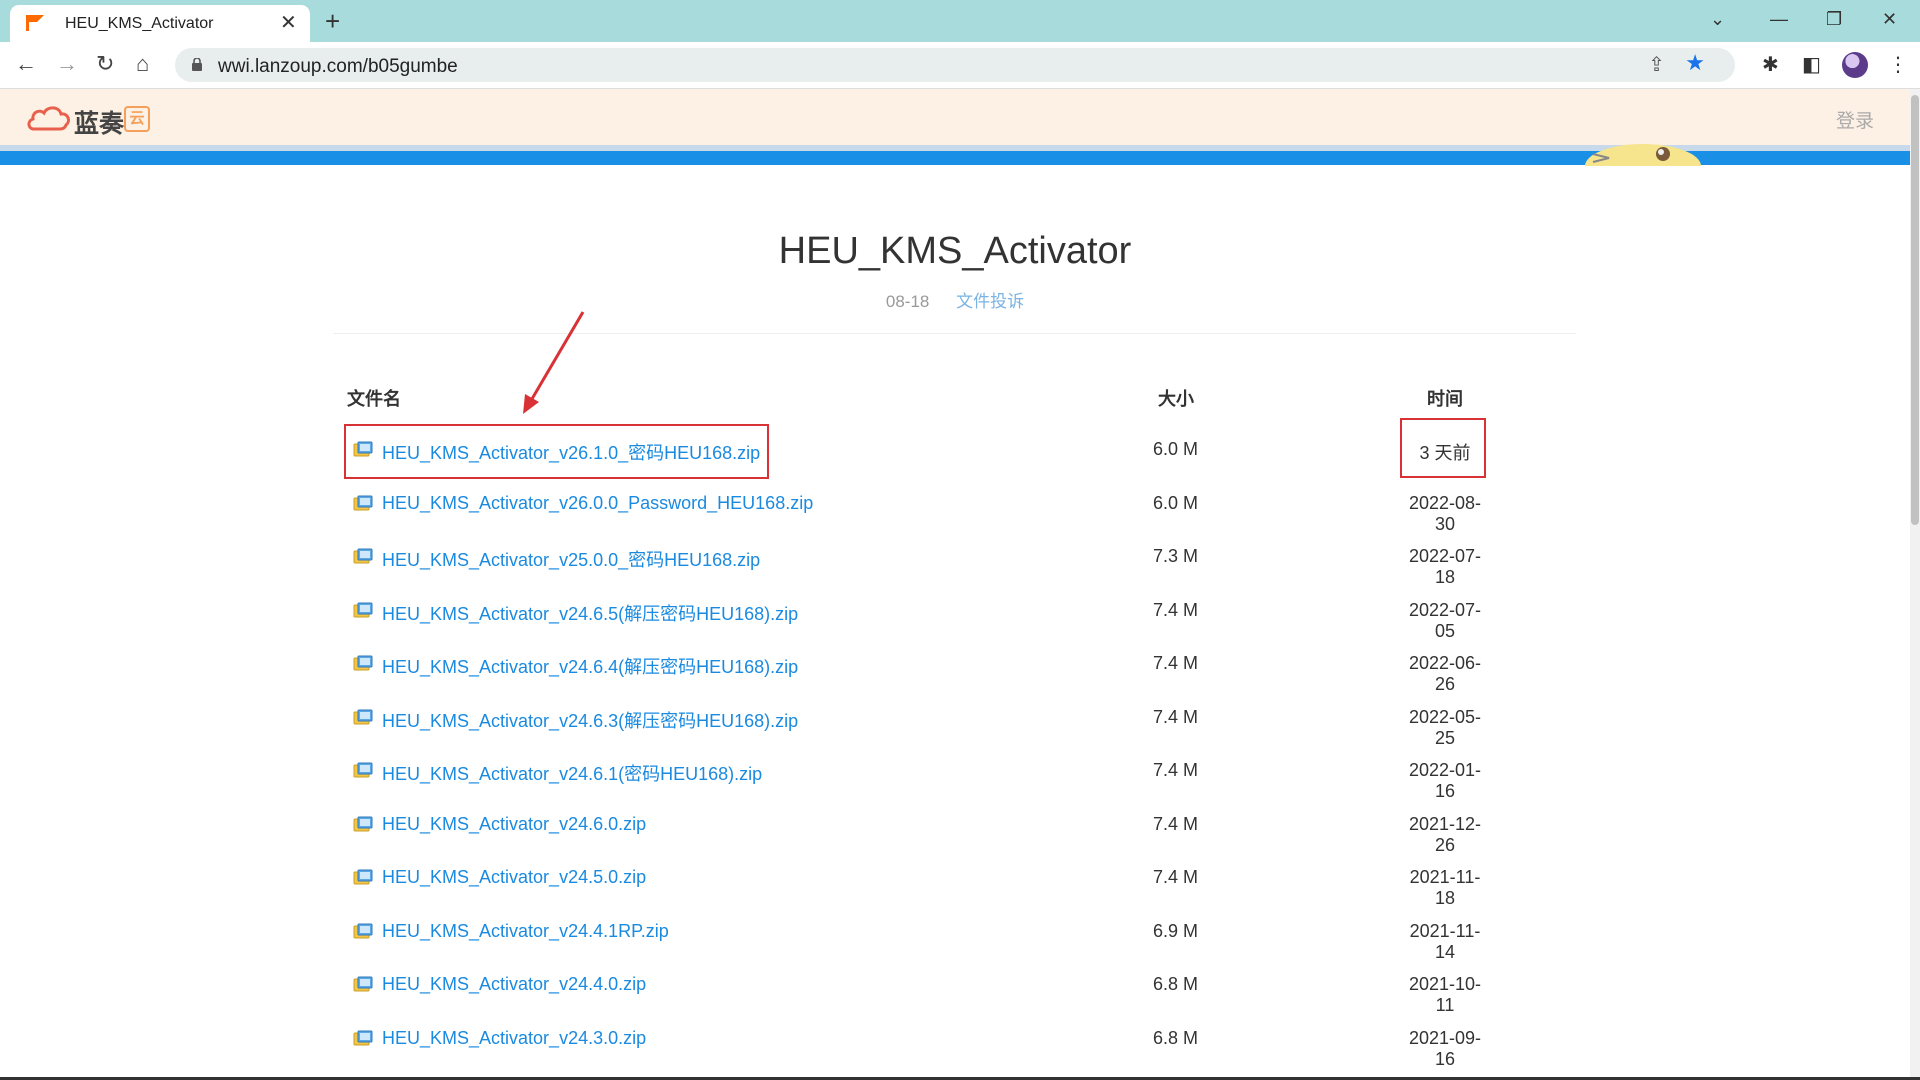 This screenshot has width=1920, height=1080. I want to click on column-header-time: 时间, so click(1445, 399).